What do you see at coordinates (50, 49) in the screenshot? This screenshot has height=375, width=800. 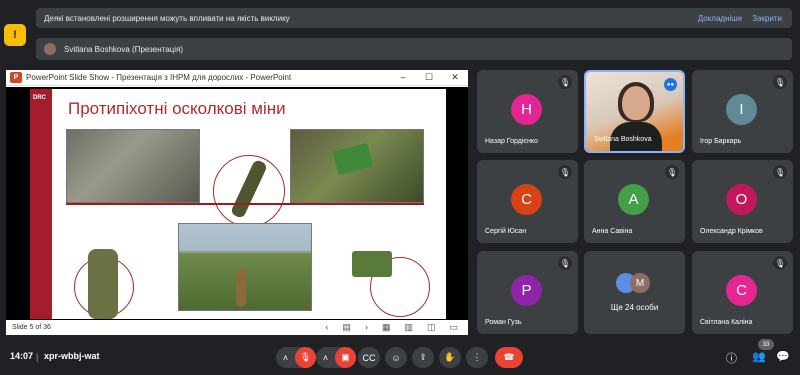 I see `presenter-avatar` at bounding box center [50, 49].